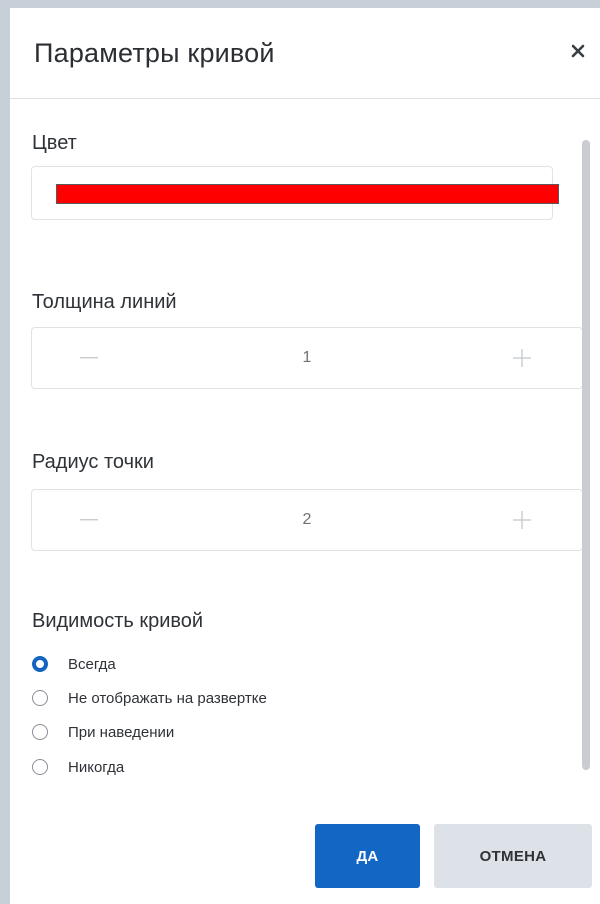 This screenshot has width=600, height=904. I want to click on point-radius-decrement-button, so click(89, 520).